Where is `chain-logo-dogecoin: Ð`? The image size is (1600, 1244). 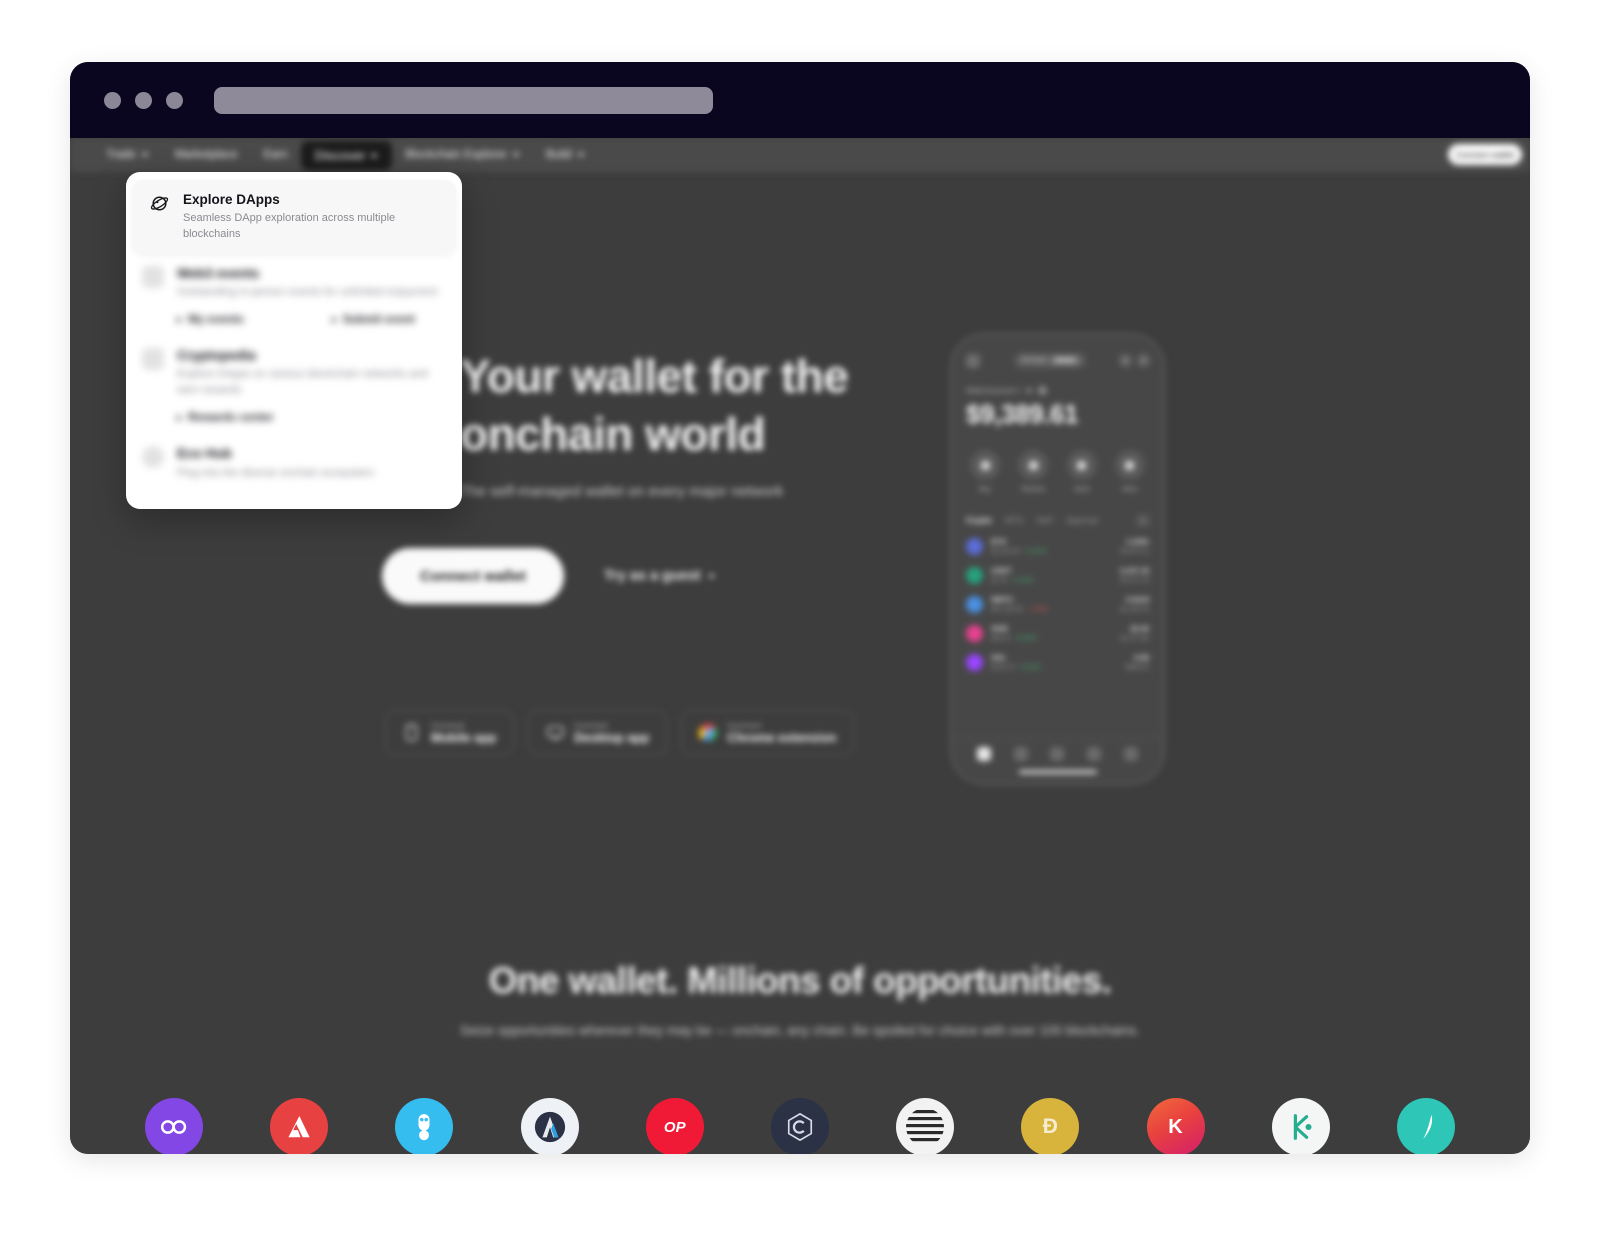 chain-logo-dogecoin: Ð is located at coordinates (1050, 1126).